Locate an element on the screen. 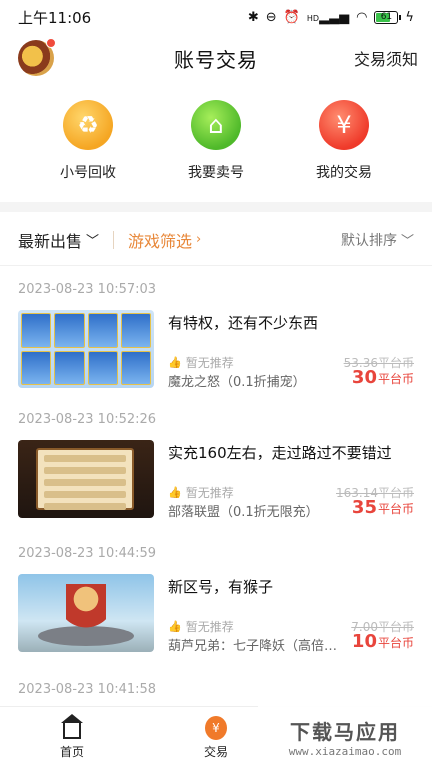 This screenshot has height=768, width=432. trade-notice-link: 交易须知 is located at coordinates (386, 58).